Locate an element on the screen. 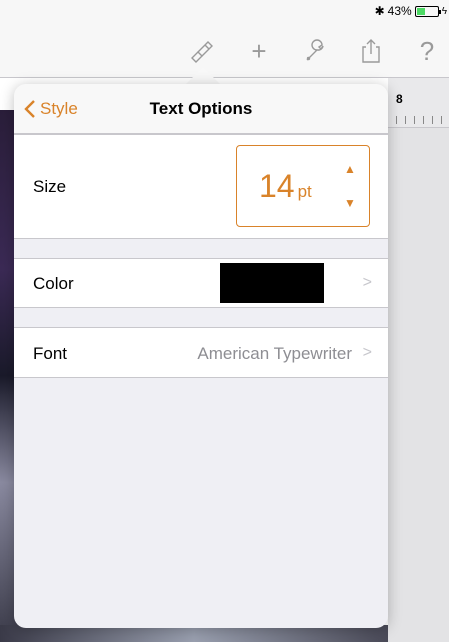 Image resolution: width=449 pixels, height=642 pixels. size-unit: pt is located at coordinates (304, 191).